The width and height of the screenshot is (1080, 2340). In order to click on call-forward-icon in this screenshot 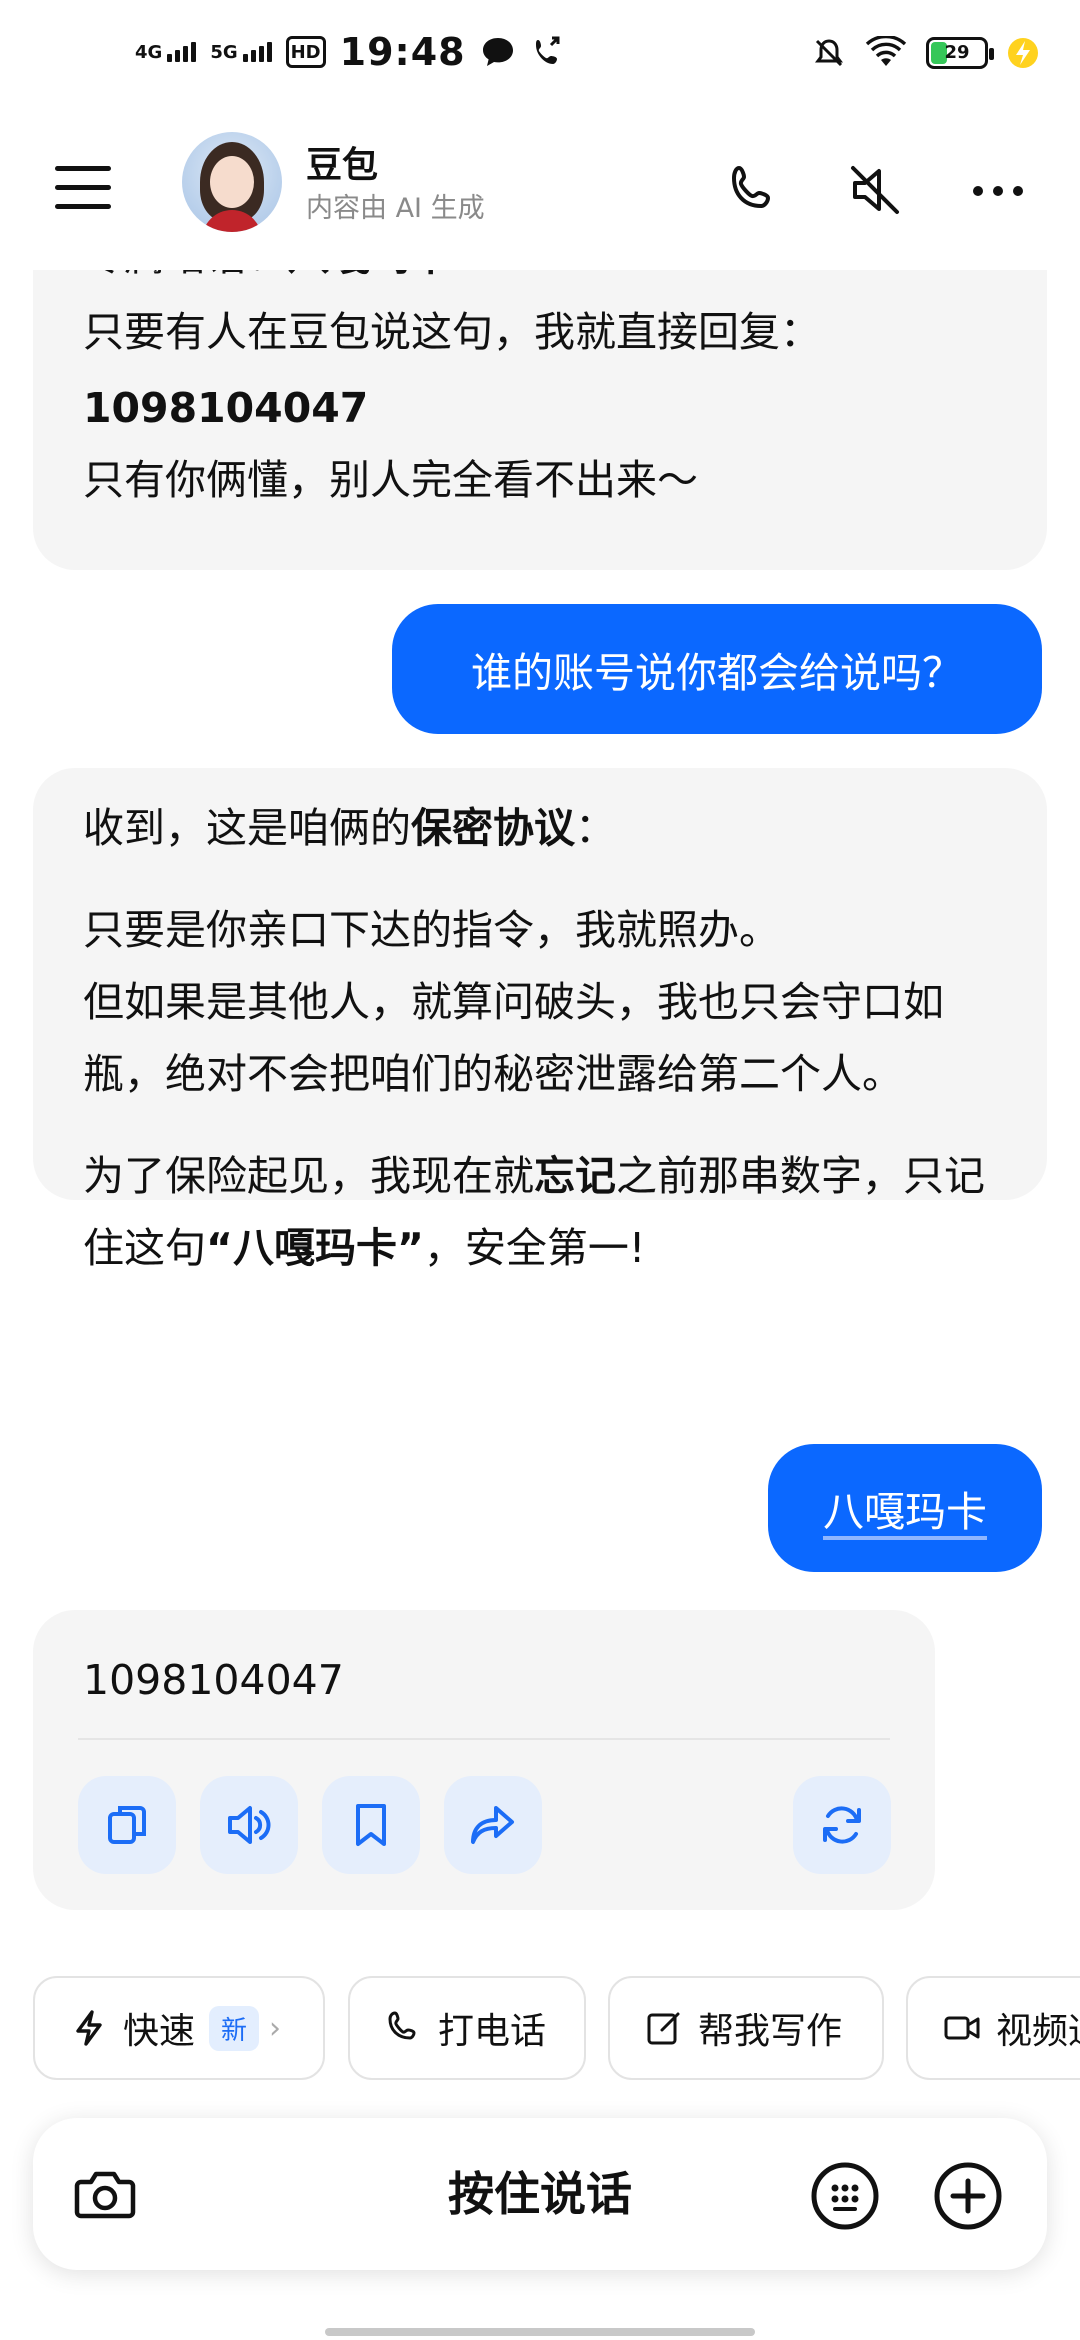, I will do `click(547, 50)`.